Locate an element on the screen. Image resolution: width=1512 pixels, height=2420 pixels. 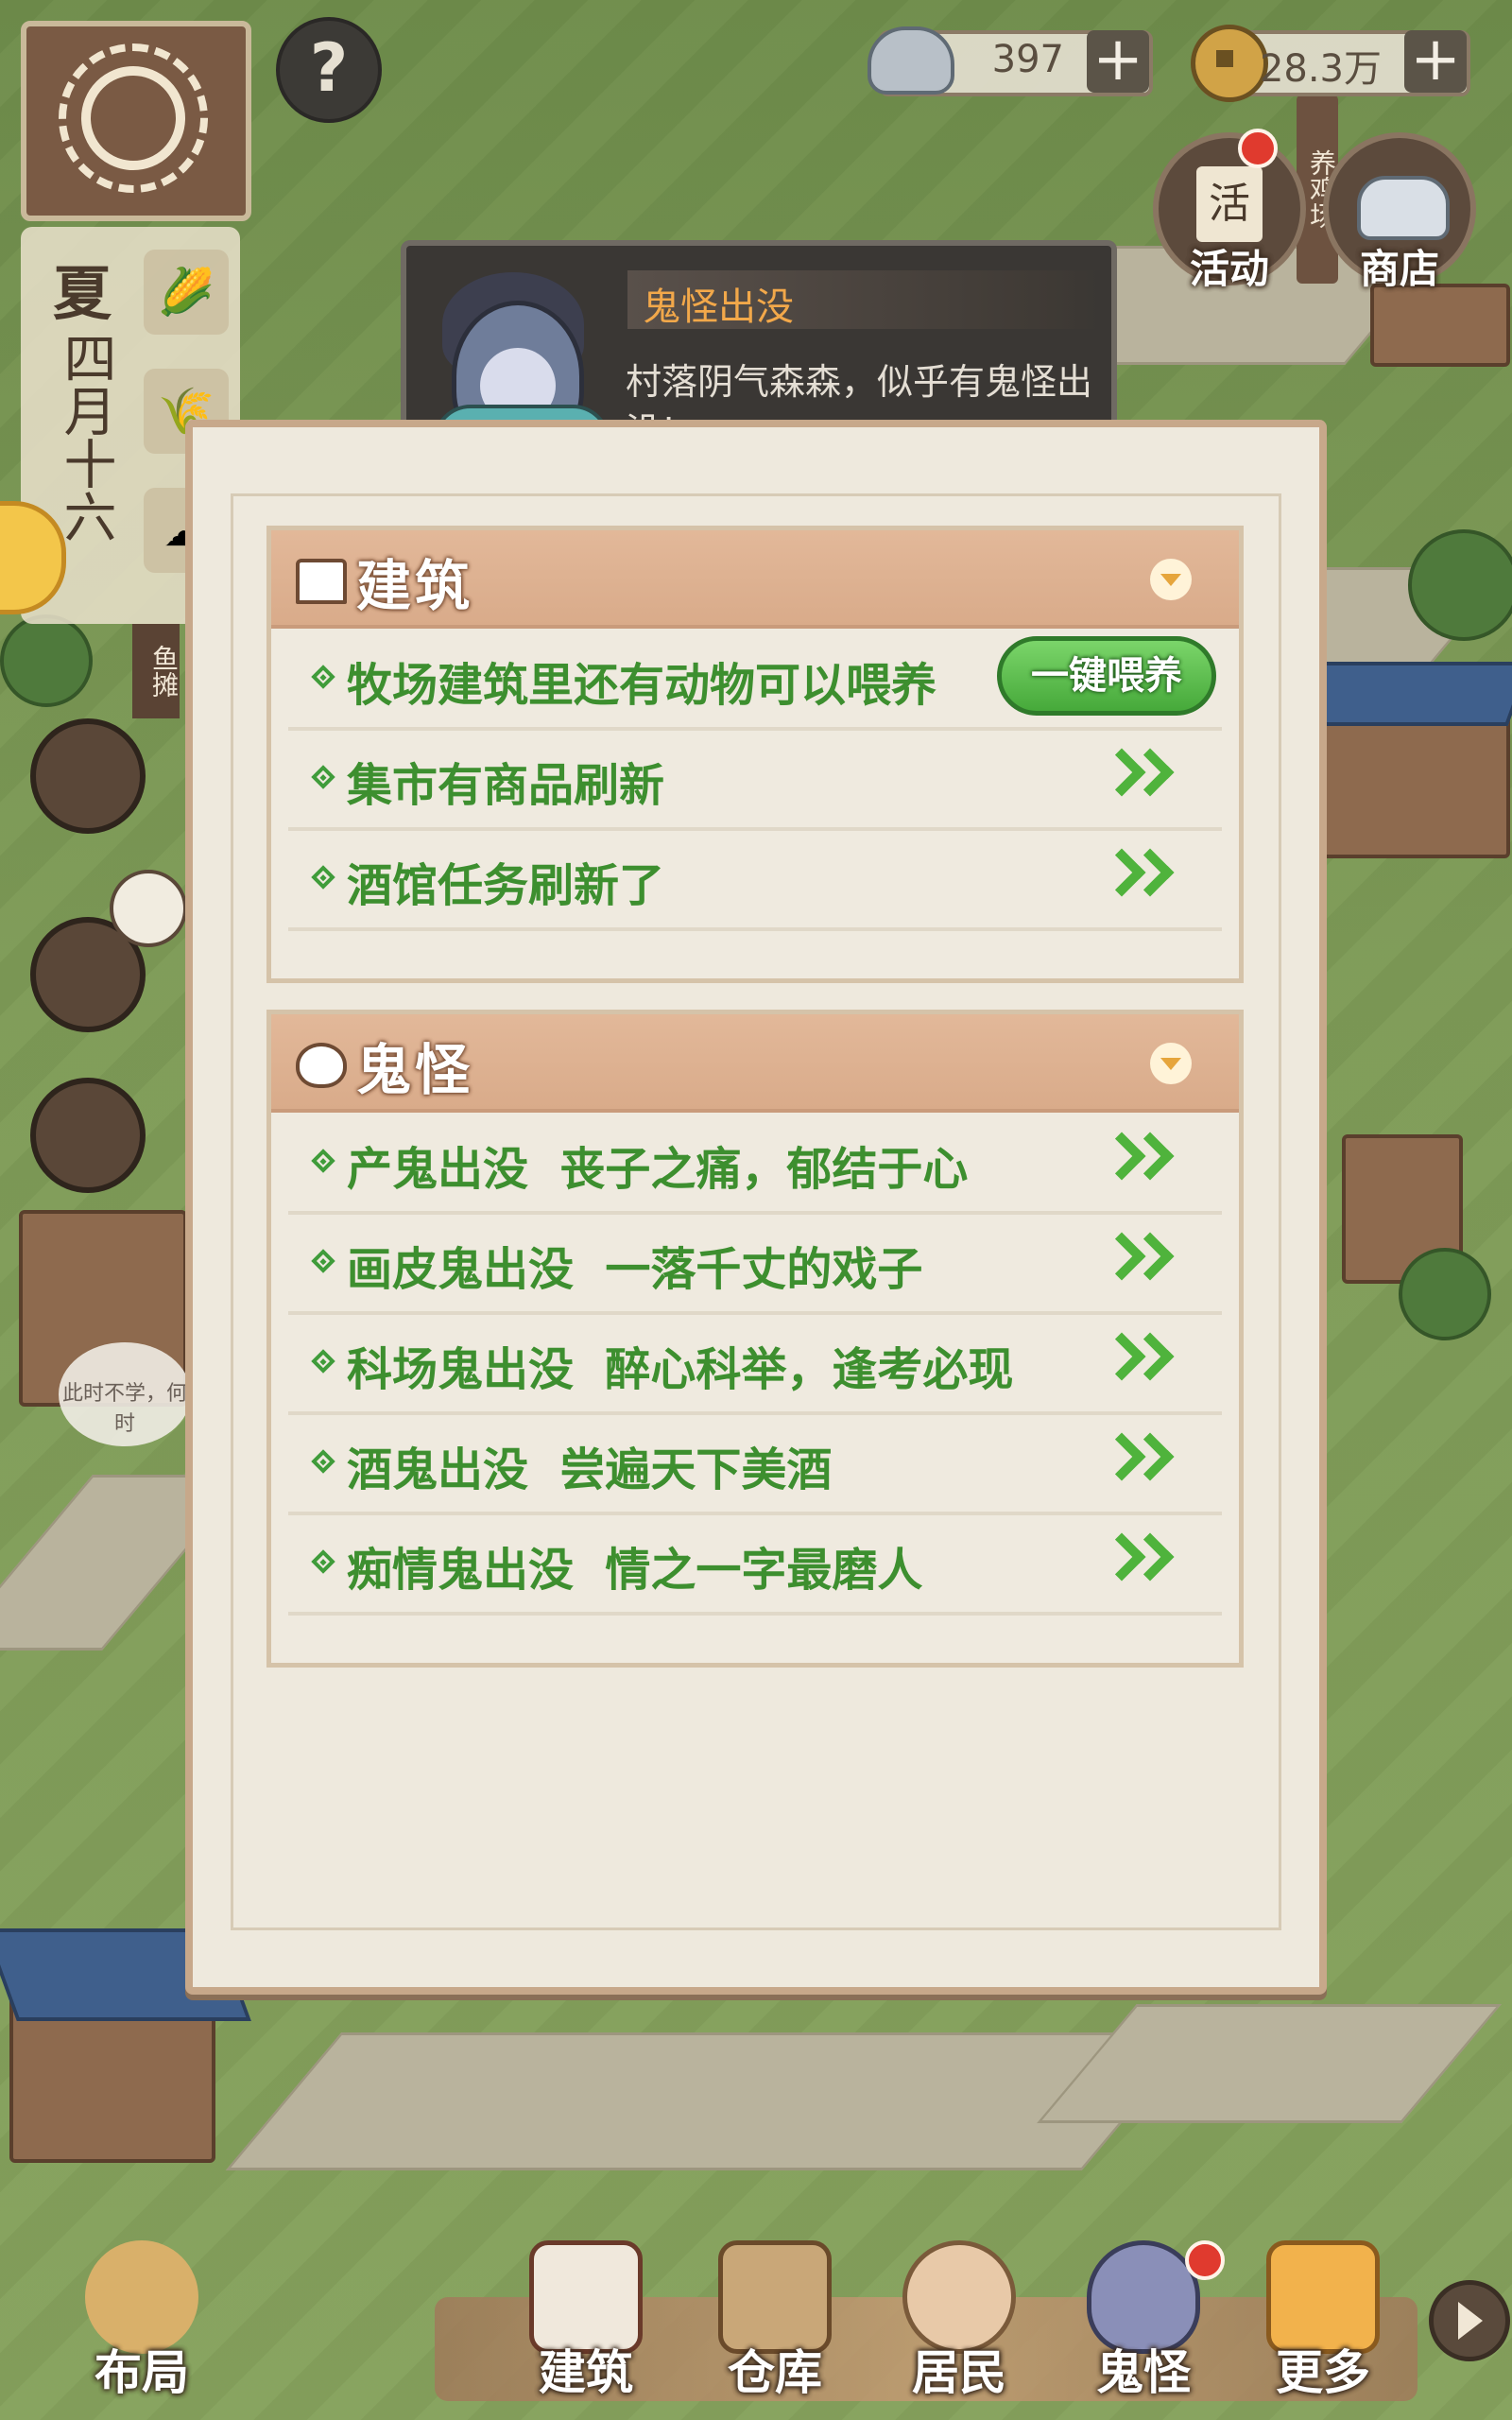
nav-label: 居民 is located at coordinates (959, 2372).